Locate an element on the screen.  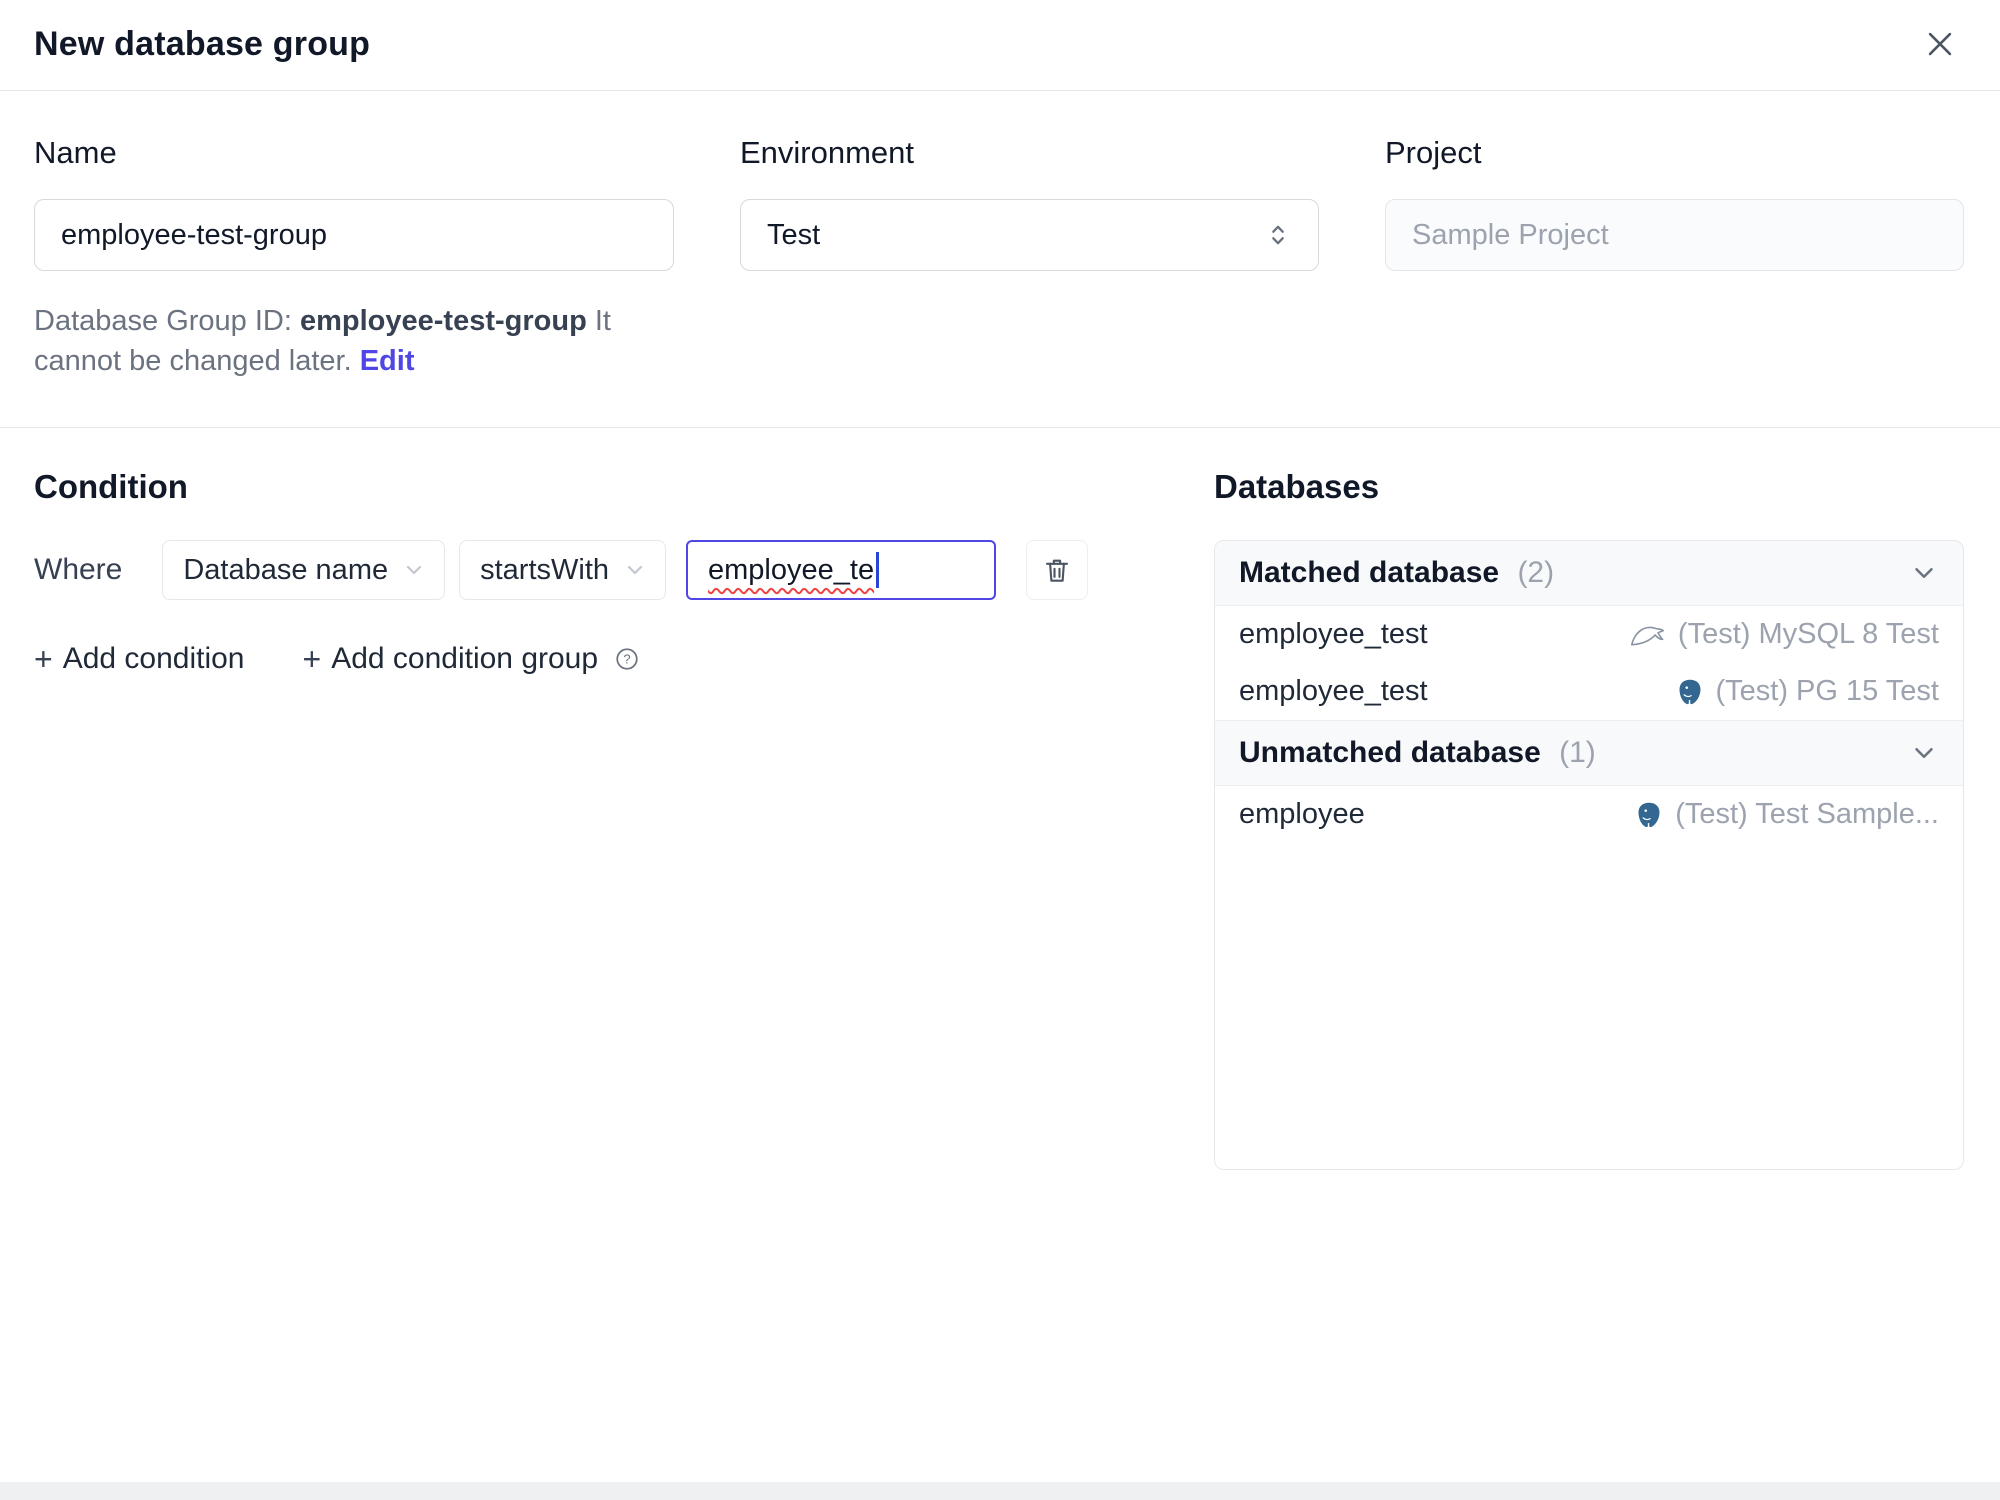
databases-heading: Databases is located at coordinates (1297, 487).